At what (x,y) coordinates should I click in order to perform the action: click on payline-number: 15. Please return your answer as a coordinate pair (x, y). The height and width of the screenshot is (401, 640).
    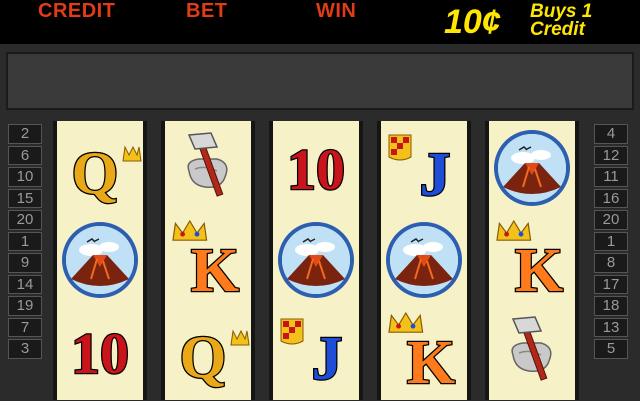
    Looking at the image, I should click on (25, 198).